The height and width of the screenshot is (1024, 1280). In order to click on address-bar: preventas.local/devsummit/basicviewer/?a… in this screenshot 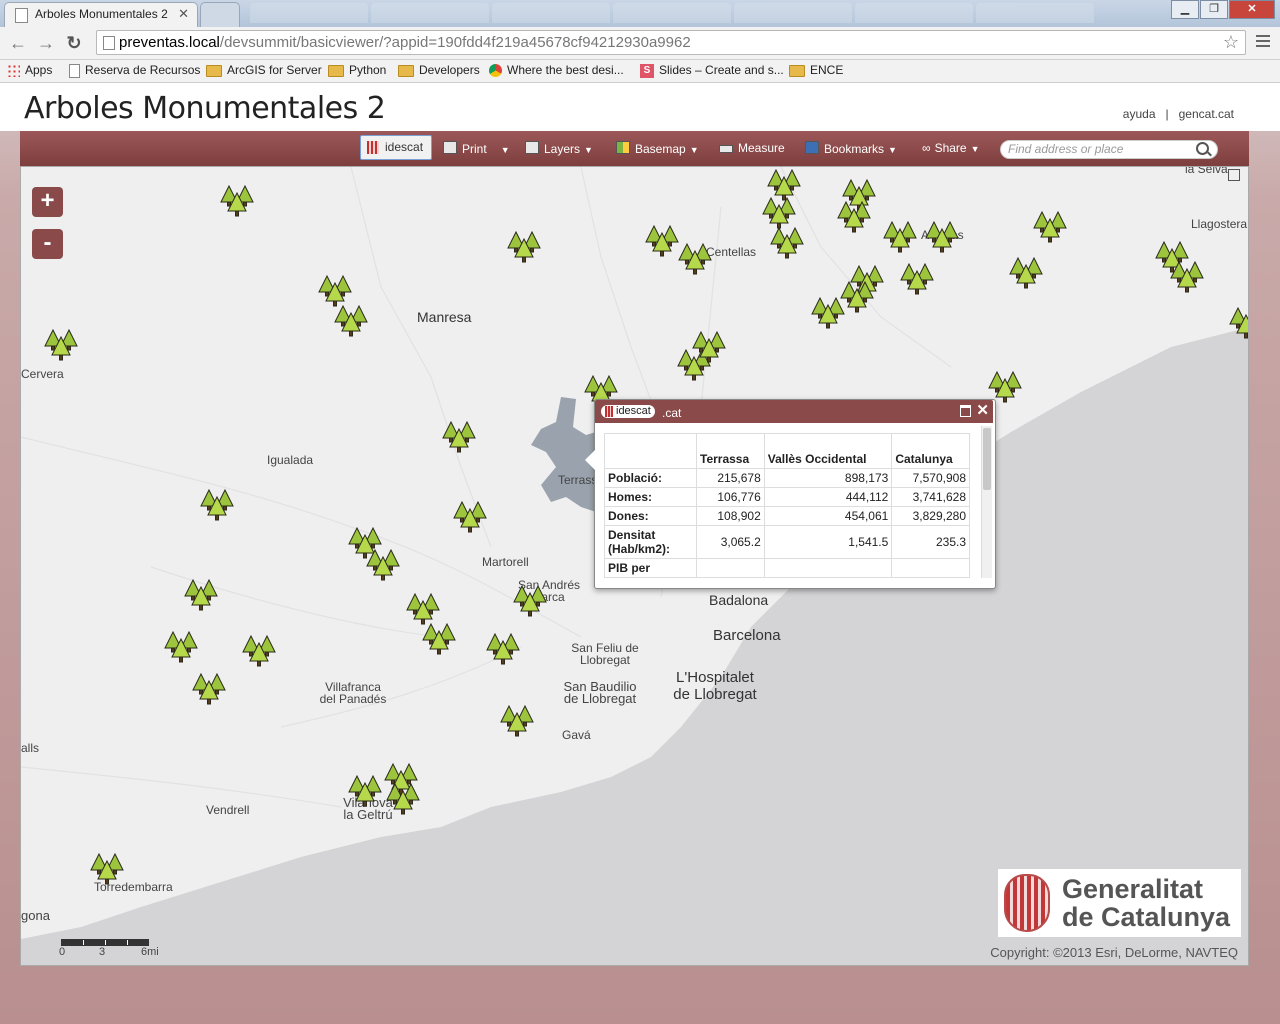, I will do `click(671, 42)`.